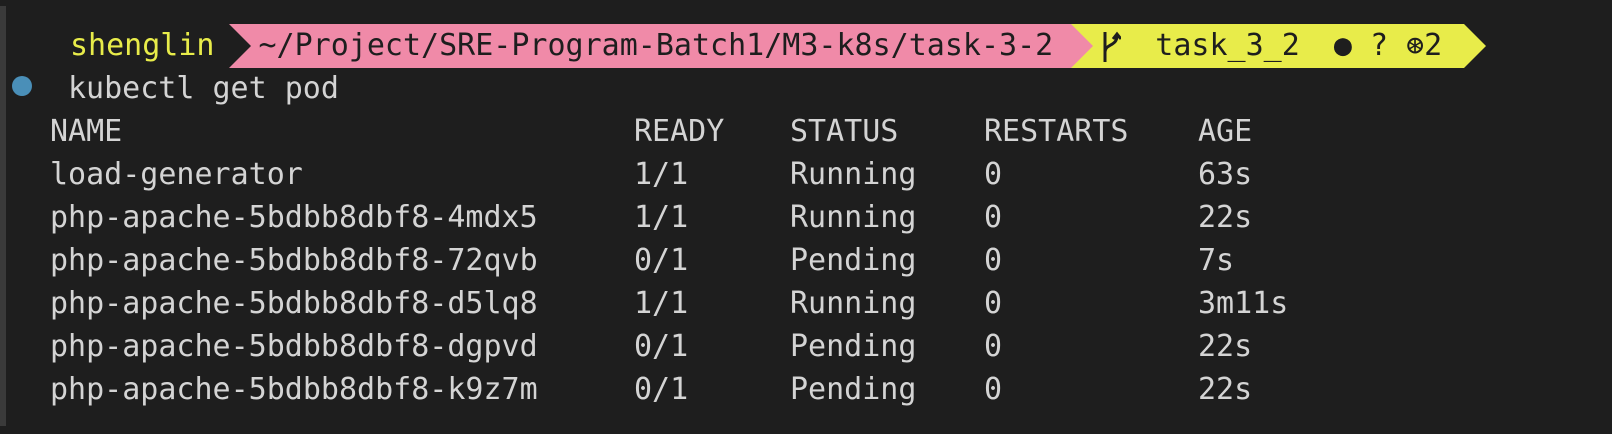  Describe the element at coordinates (294, 303) in the screenshot. I see `pod-name: php-apache-5bdbb8dbf8-d5lq8` at that location.